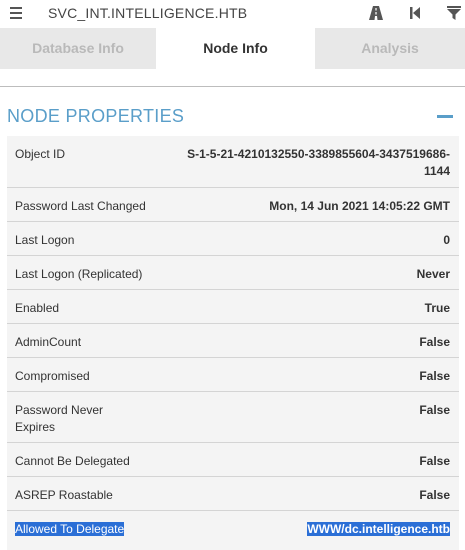  I want to click on property-row-password-never-expires: Password Never Expires False, so click(233, 417).